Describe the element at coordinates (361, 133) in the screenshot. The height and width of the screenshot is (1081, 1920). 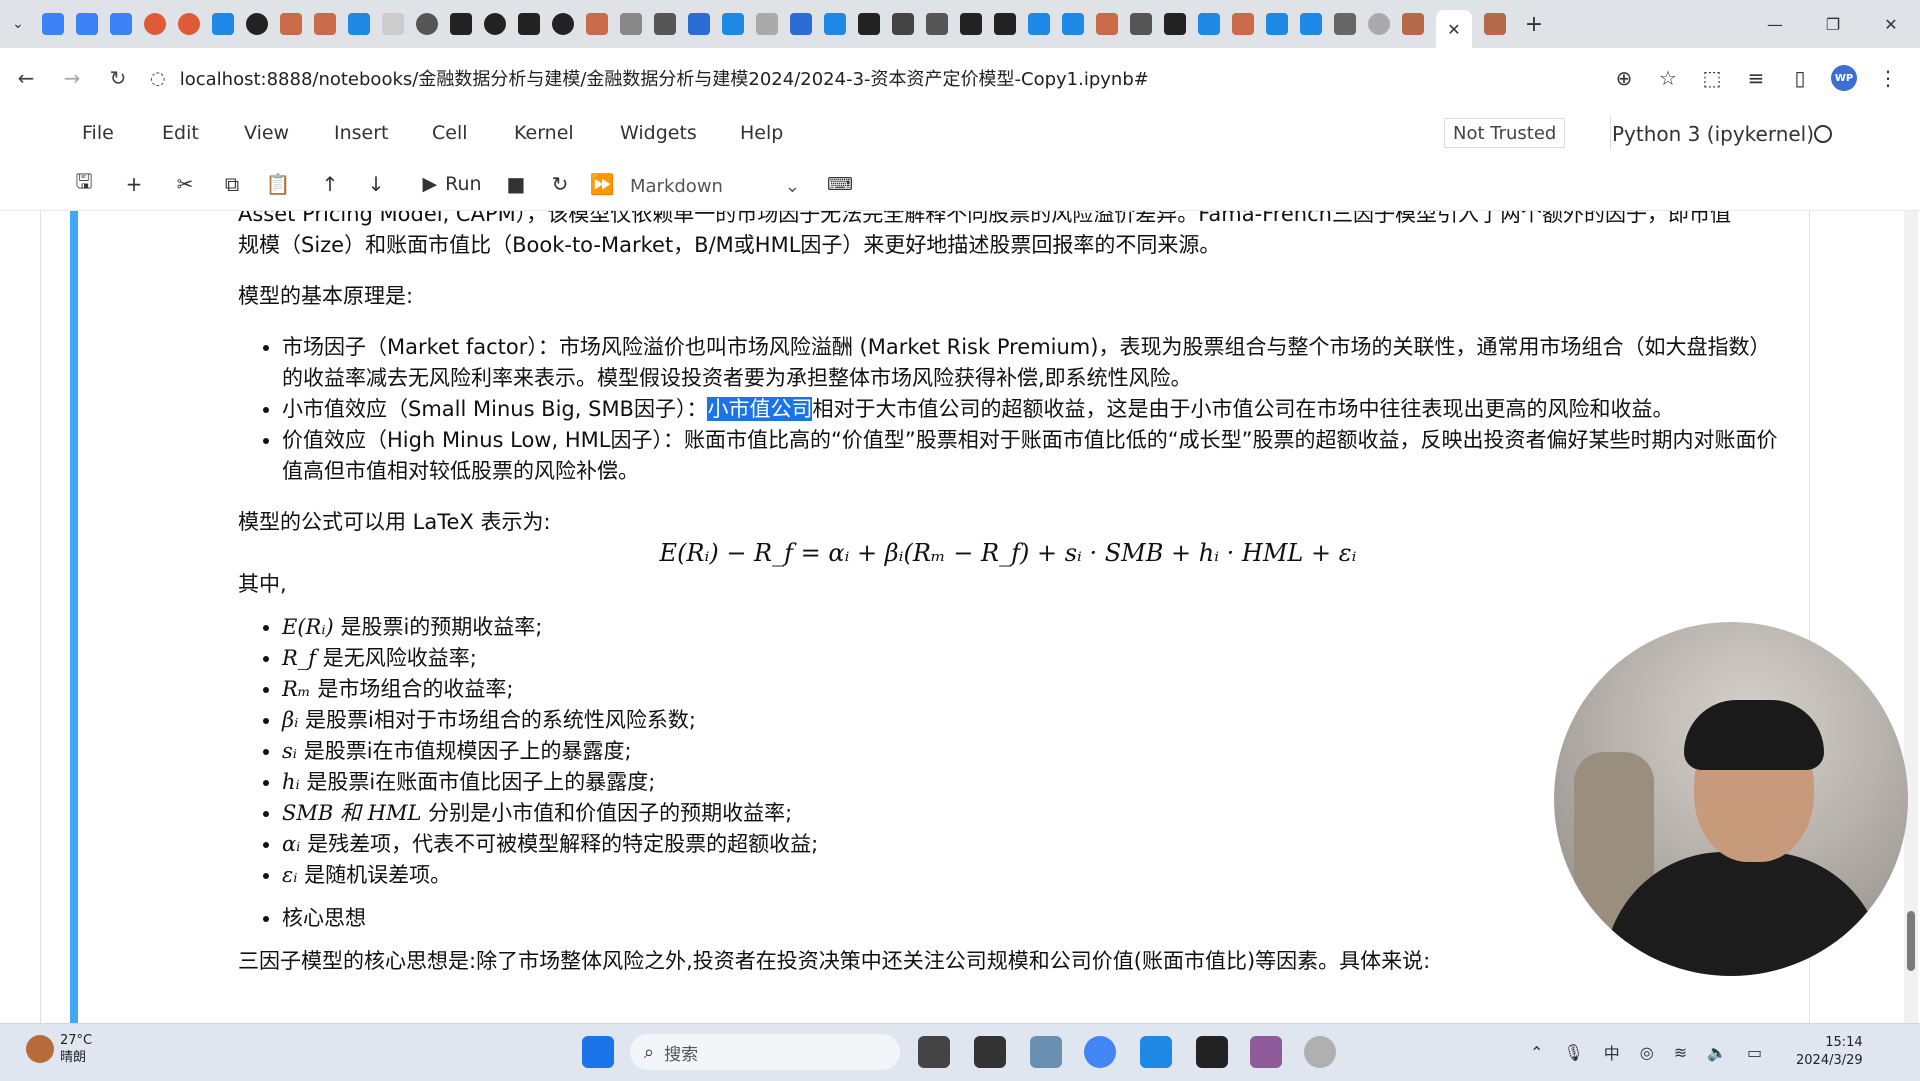
I see `menu-insert: Insert` at that location.